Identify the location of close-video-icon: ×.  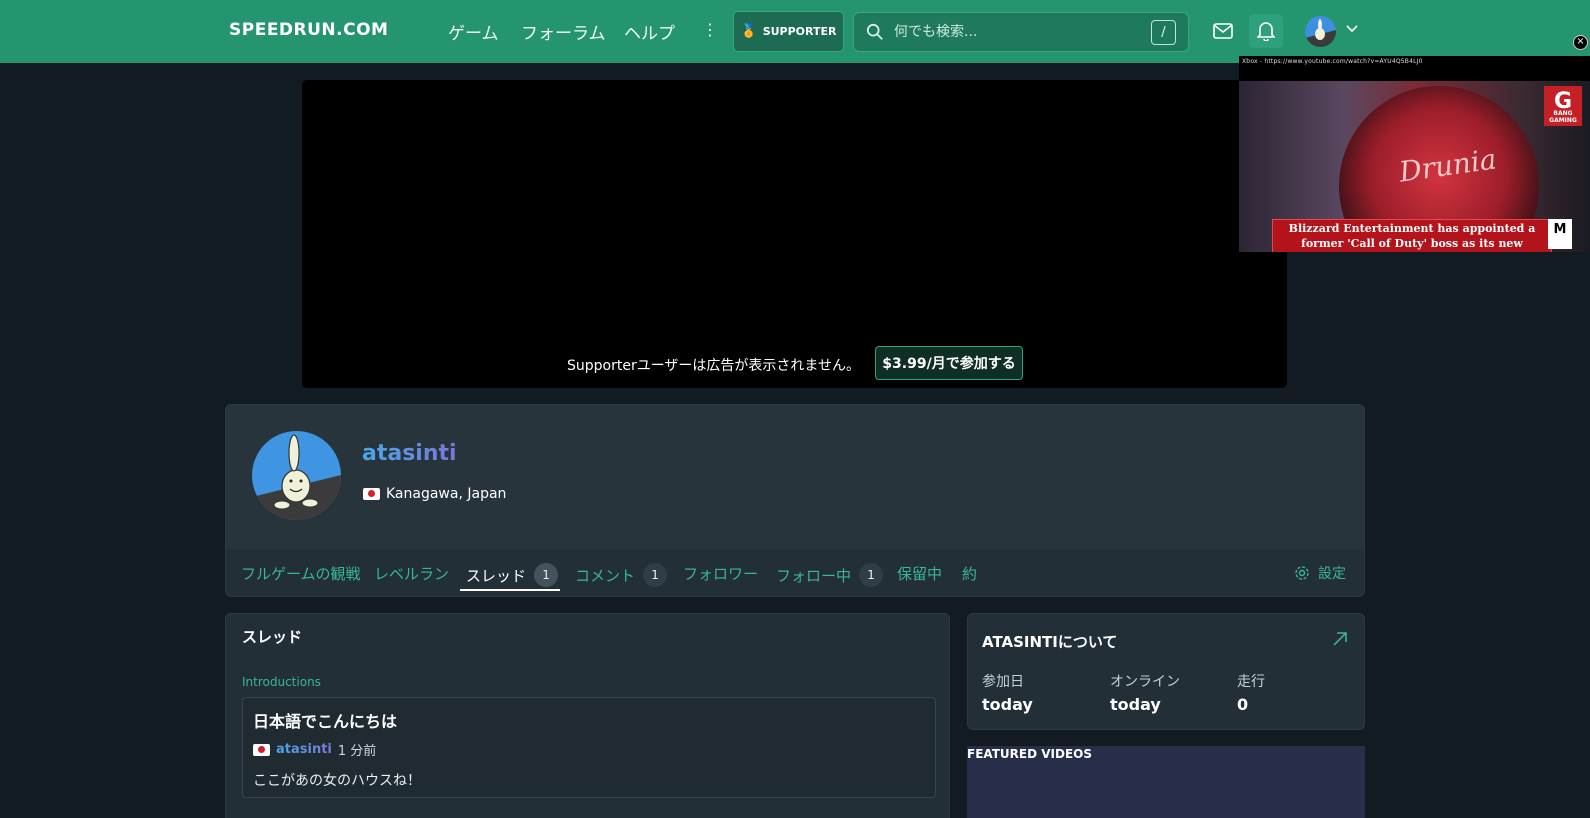
(1580, 42).